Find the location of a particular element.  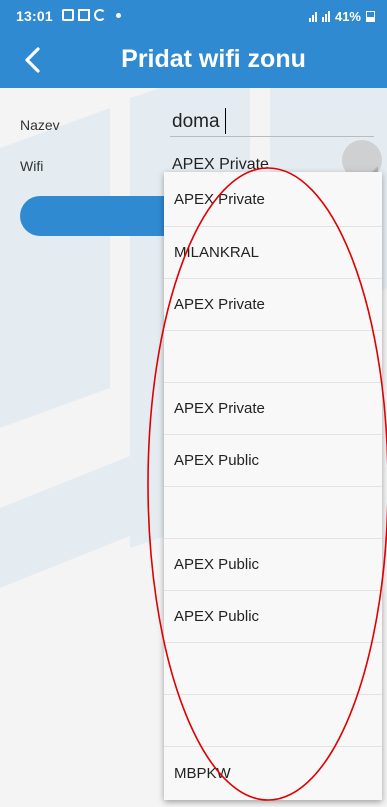

back-button is located at coordinates (35, 60).